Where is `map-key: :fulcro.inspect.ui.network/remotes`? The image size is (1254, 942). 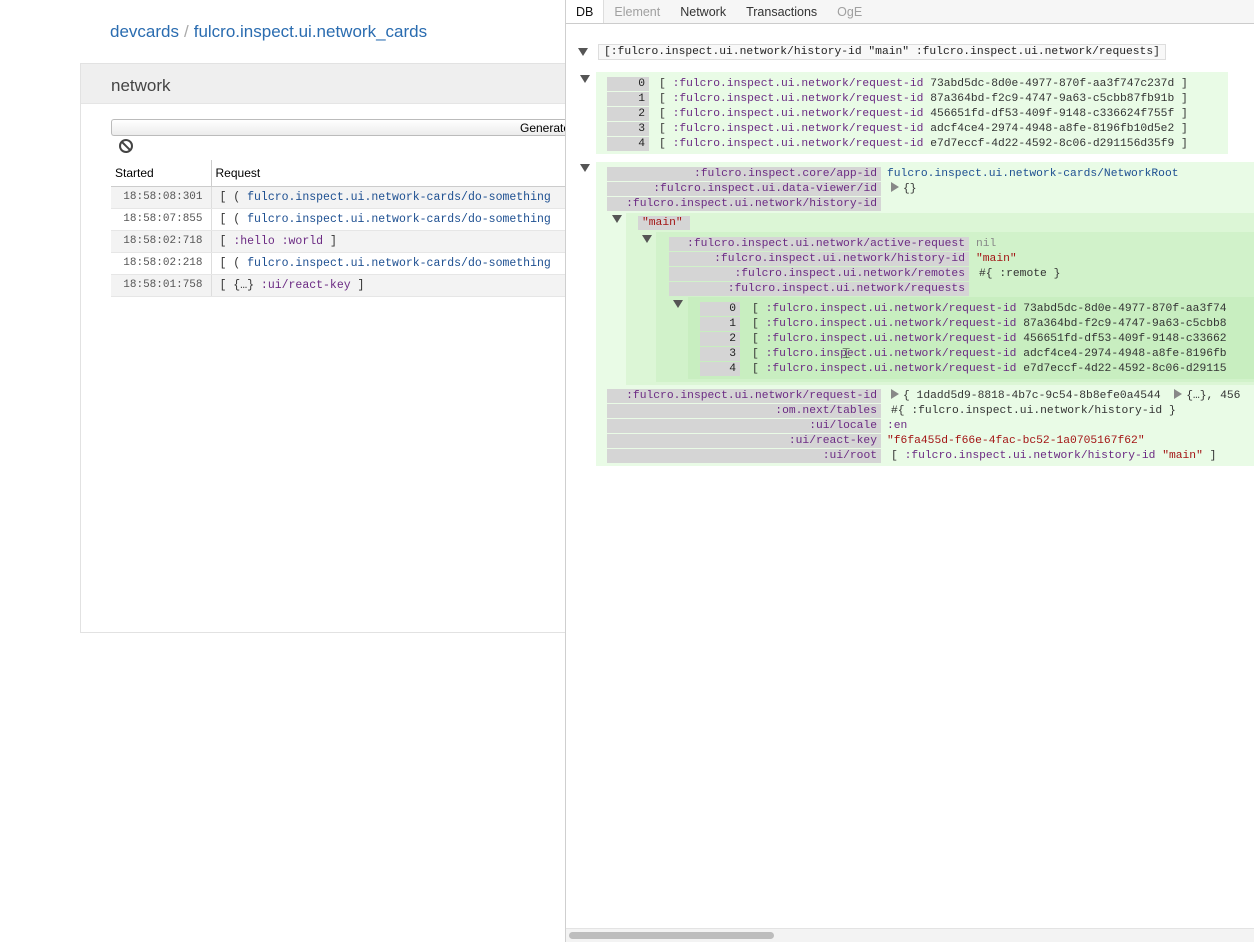
map-key: :fulcro.inspect.ui.network/remotes is located at coordinates (819, 274).